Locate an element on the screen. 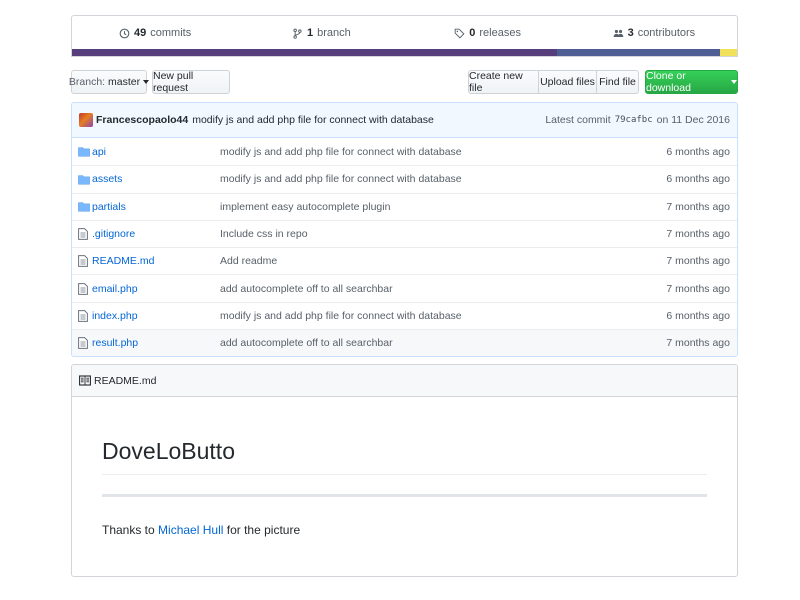 The width and height of the screenshot is (800, 600). contributors-label: contributors is located at coordinates (666, 33).